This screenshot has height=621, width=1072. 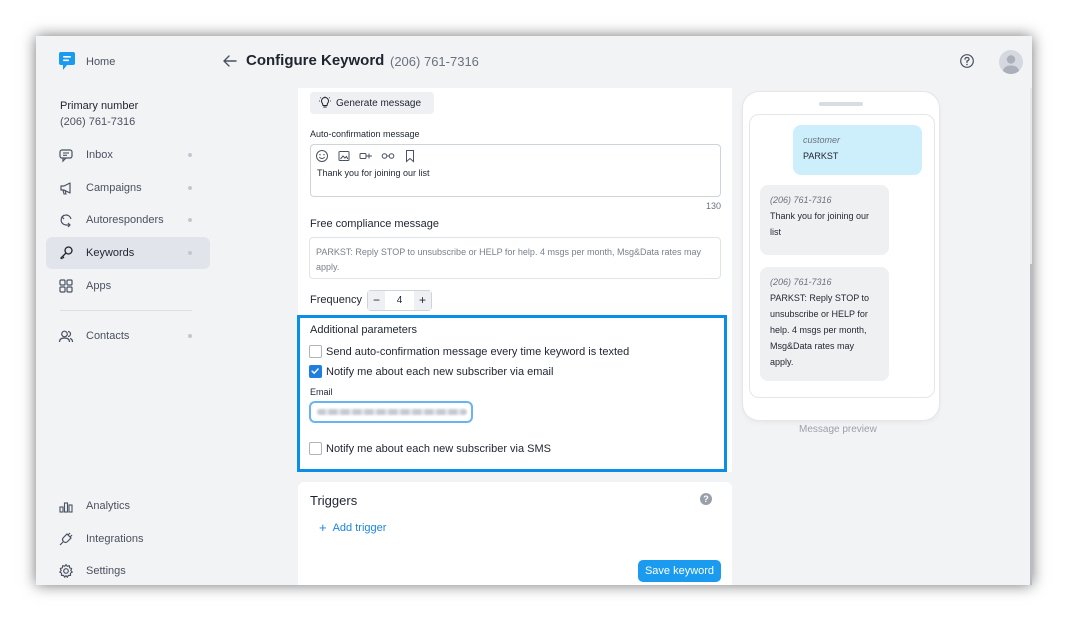 What do you see at coordinates (110, 253) in the screenshot?
I see `sidebar-item-label: Keywords` at bounding box center [110, 253].